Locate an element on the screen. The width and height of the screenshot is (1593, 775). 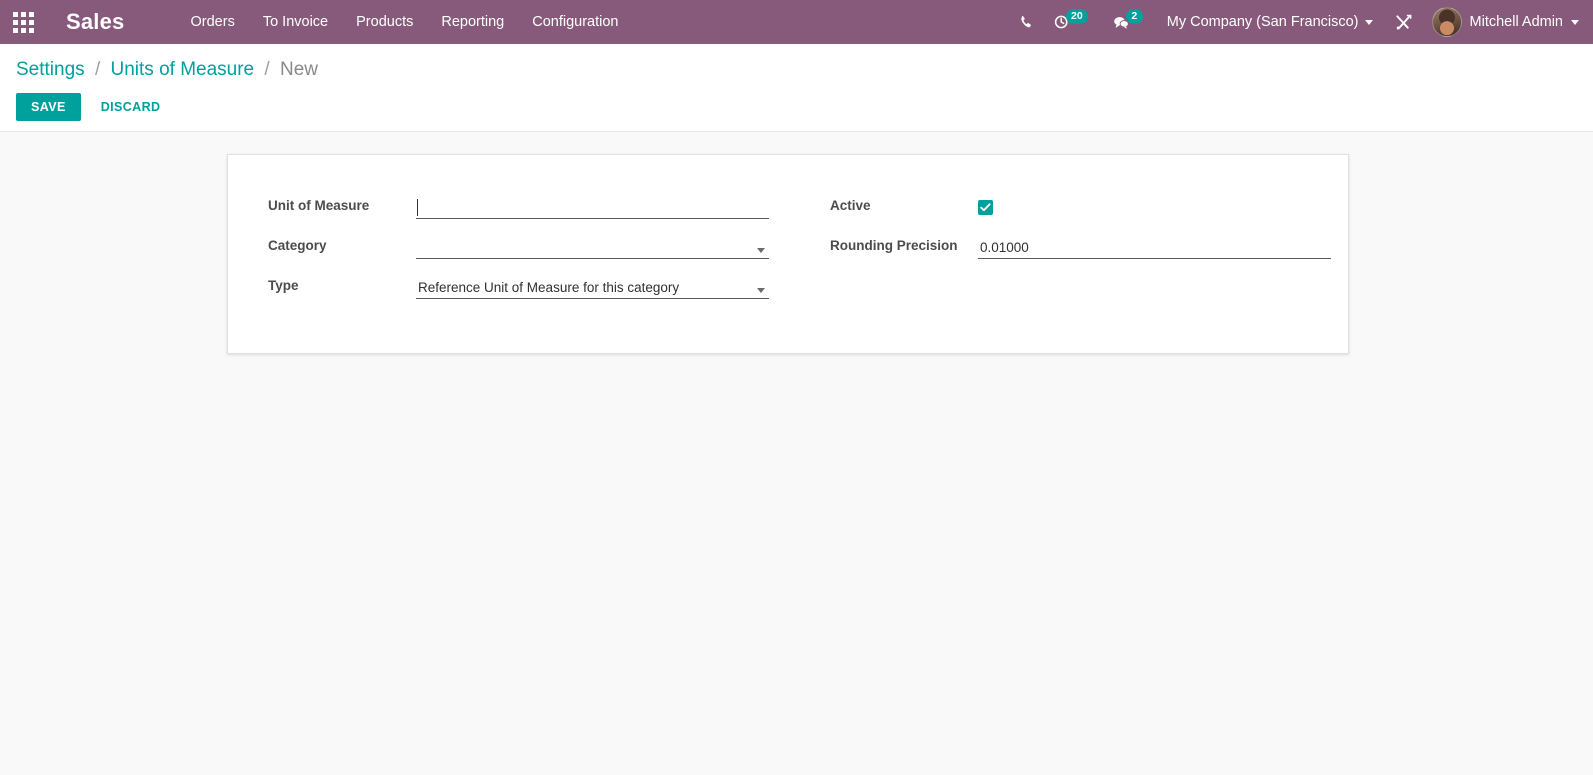
messages-count-badge: 2 is located at coordinates (1134, 16).